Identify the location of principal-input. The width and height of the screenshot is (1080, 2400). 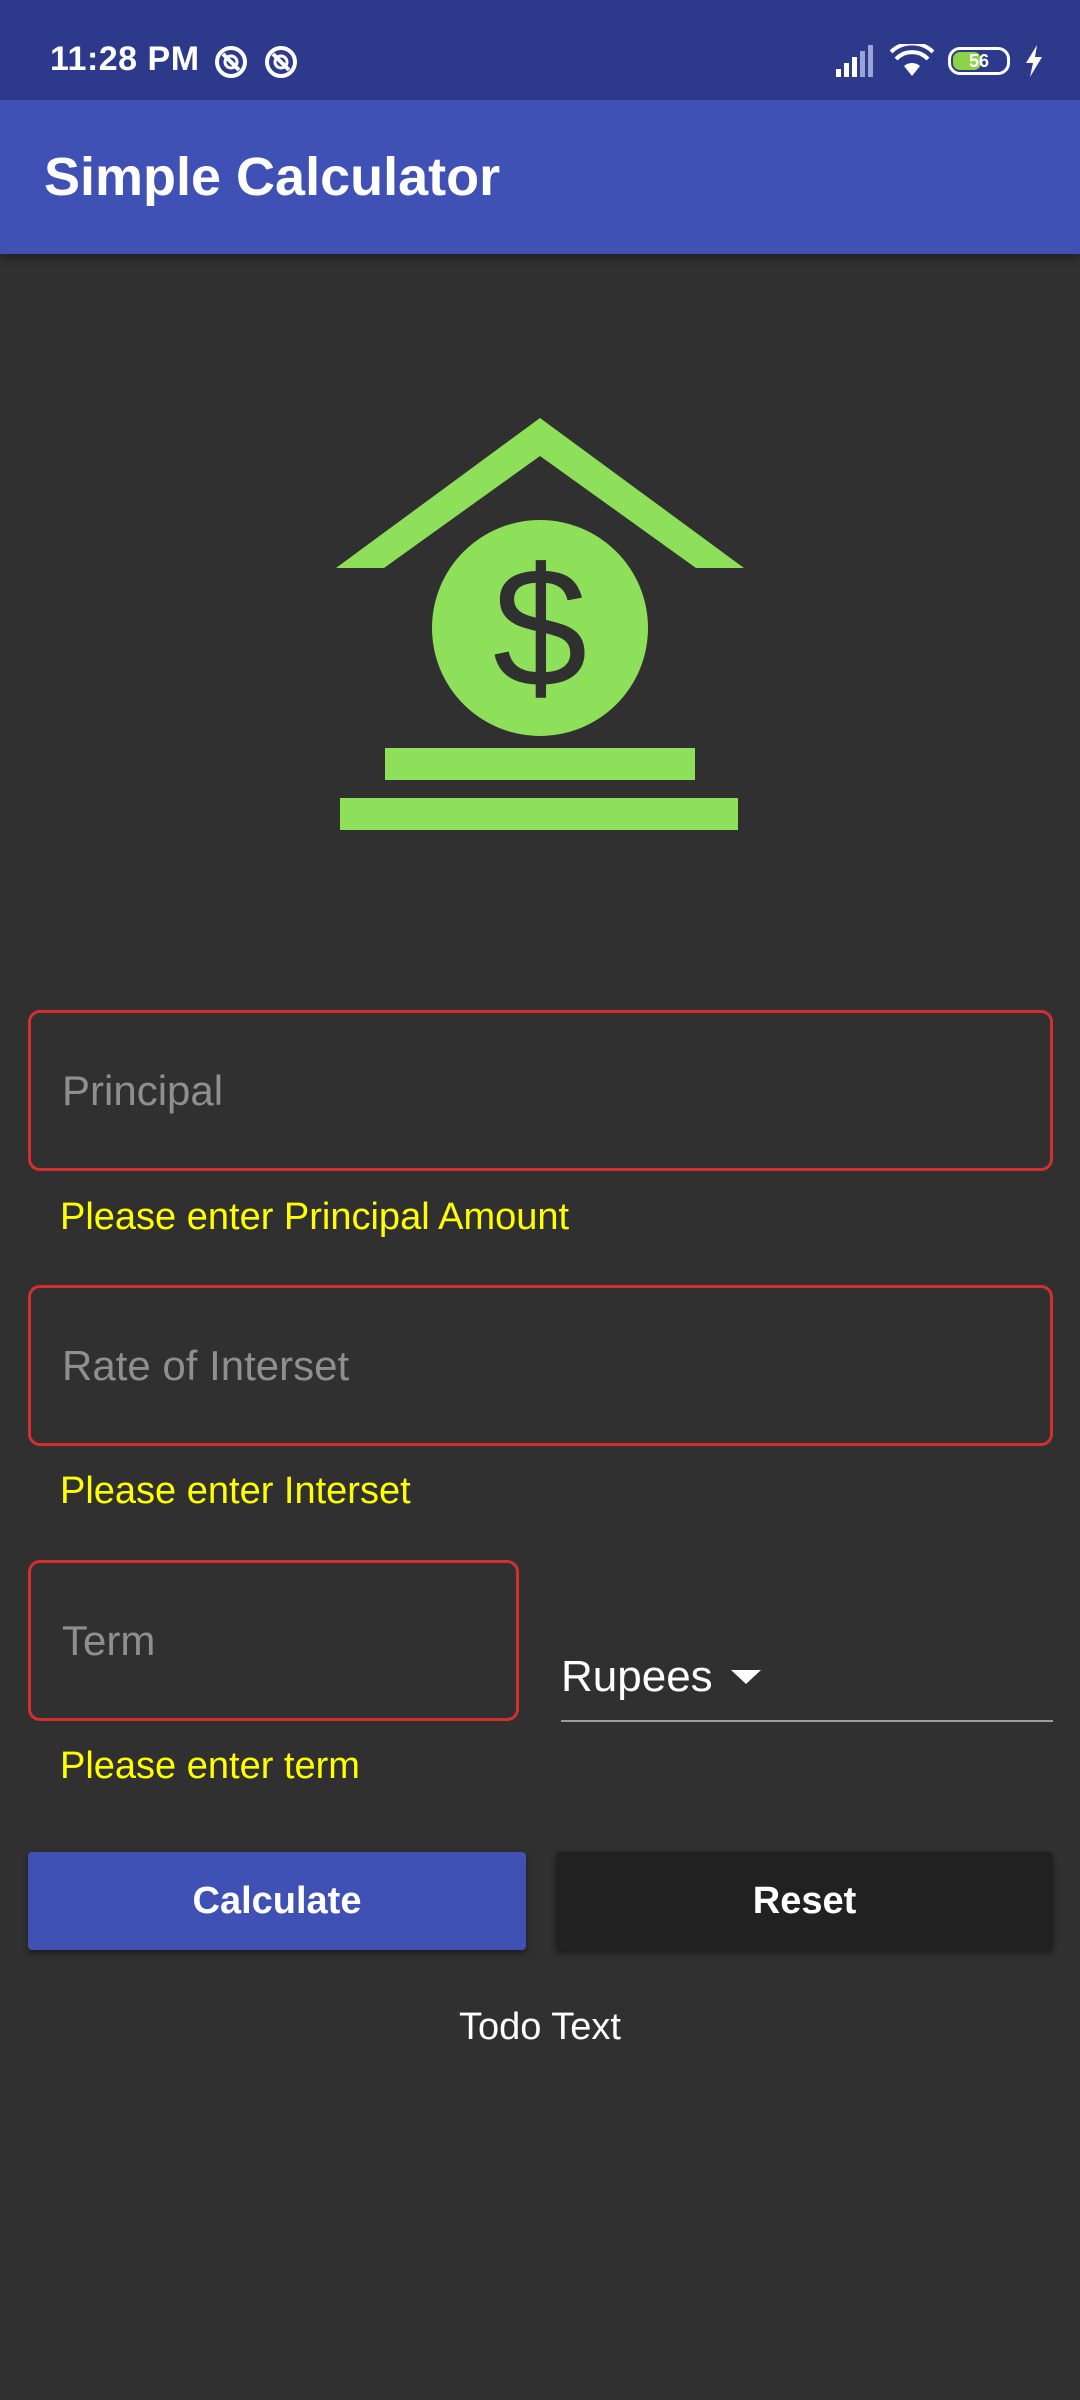
(540, 1090).